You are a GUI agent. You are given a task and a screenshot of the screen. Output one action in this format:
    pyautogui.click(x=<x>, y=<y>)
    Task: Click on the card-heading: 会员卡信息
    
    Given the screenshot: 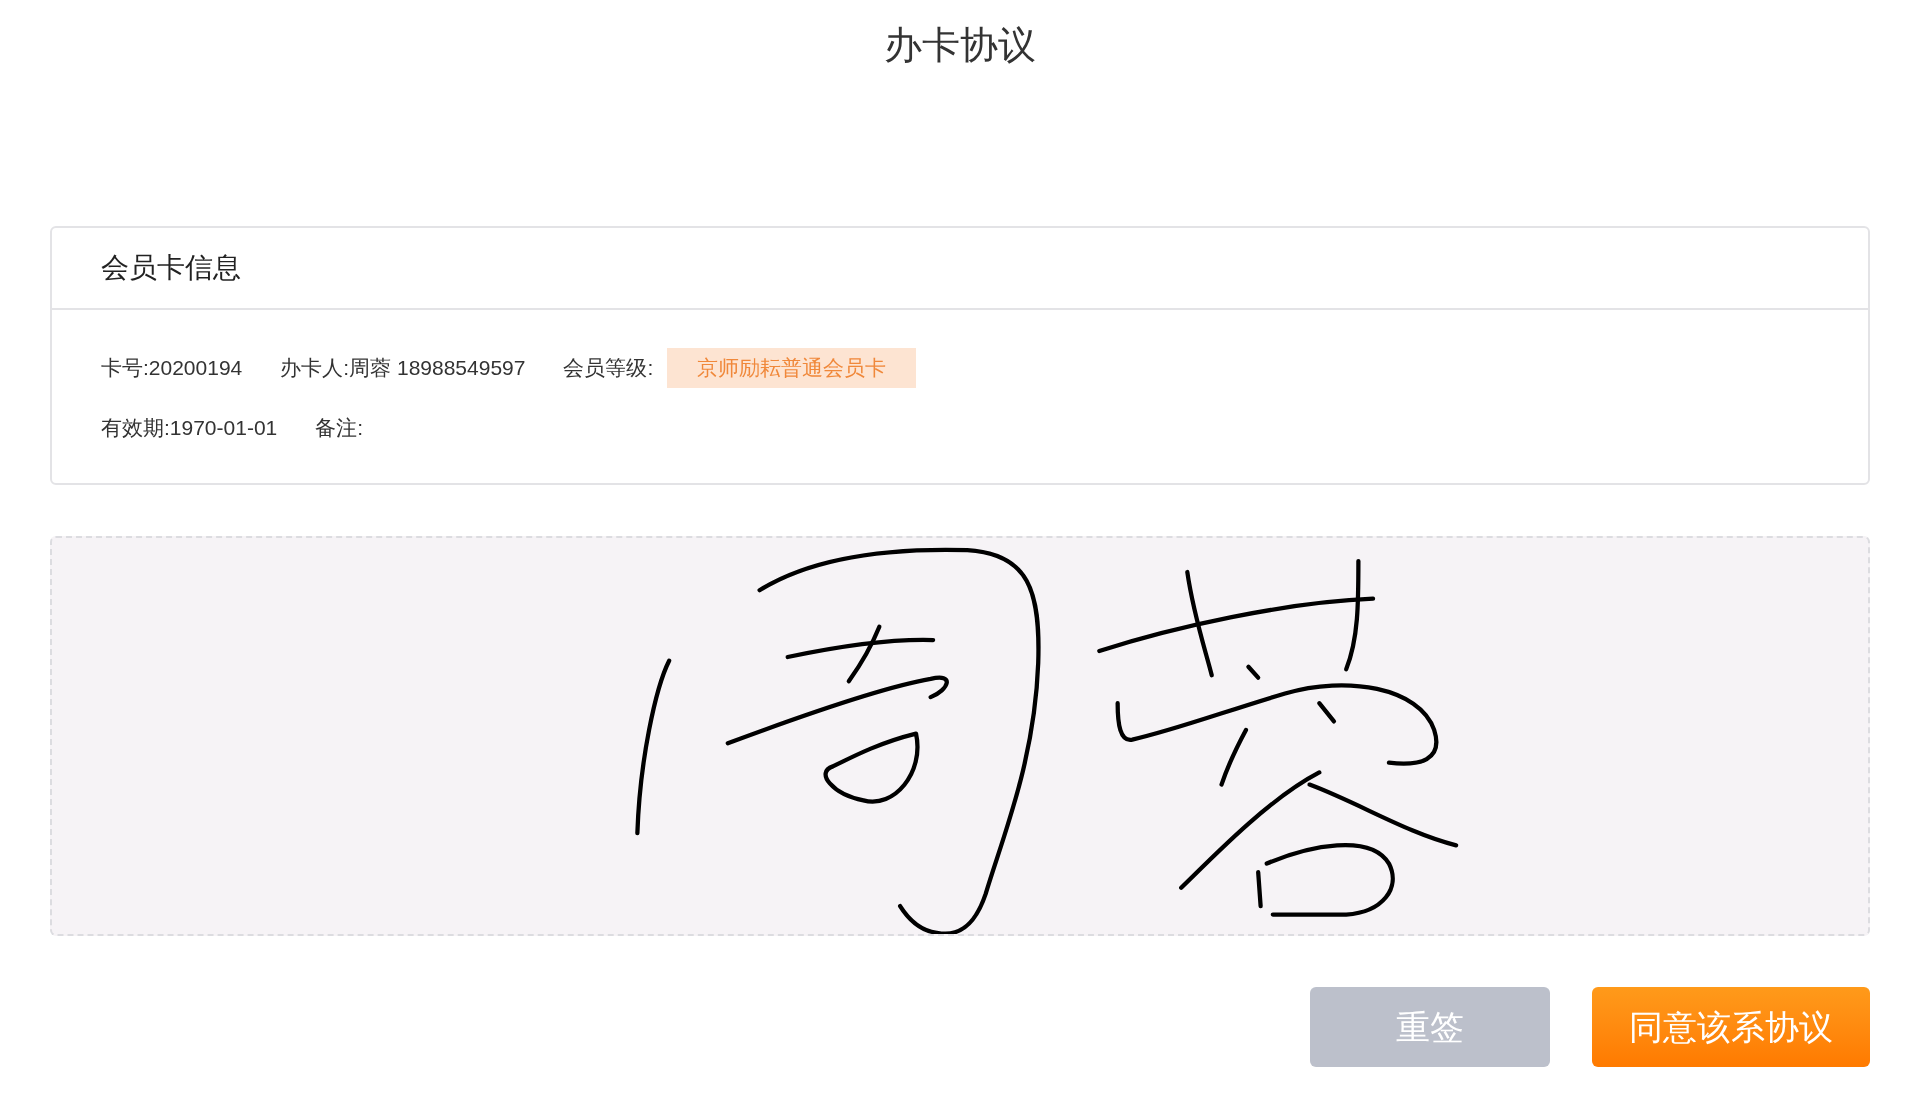 What is the action you would take?
    pyautogui.click(x=171, y=268)
    